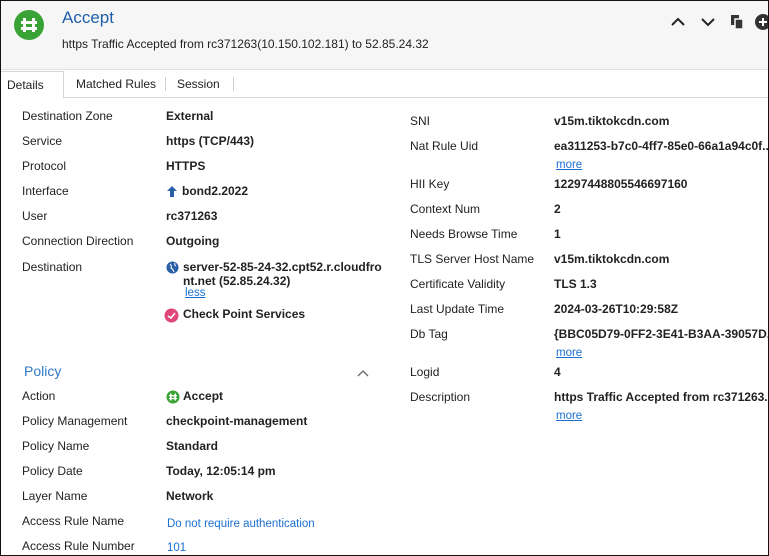  Describe the element at coordinates (429, 334) in the screenshot. I see `db-tag-label: Db Tag` at that location.